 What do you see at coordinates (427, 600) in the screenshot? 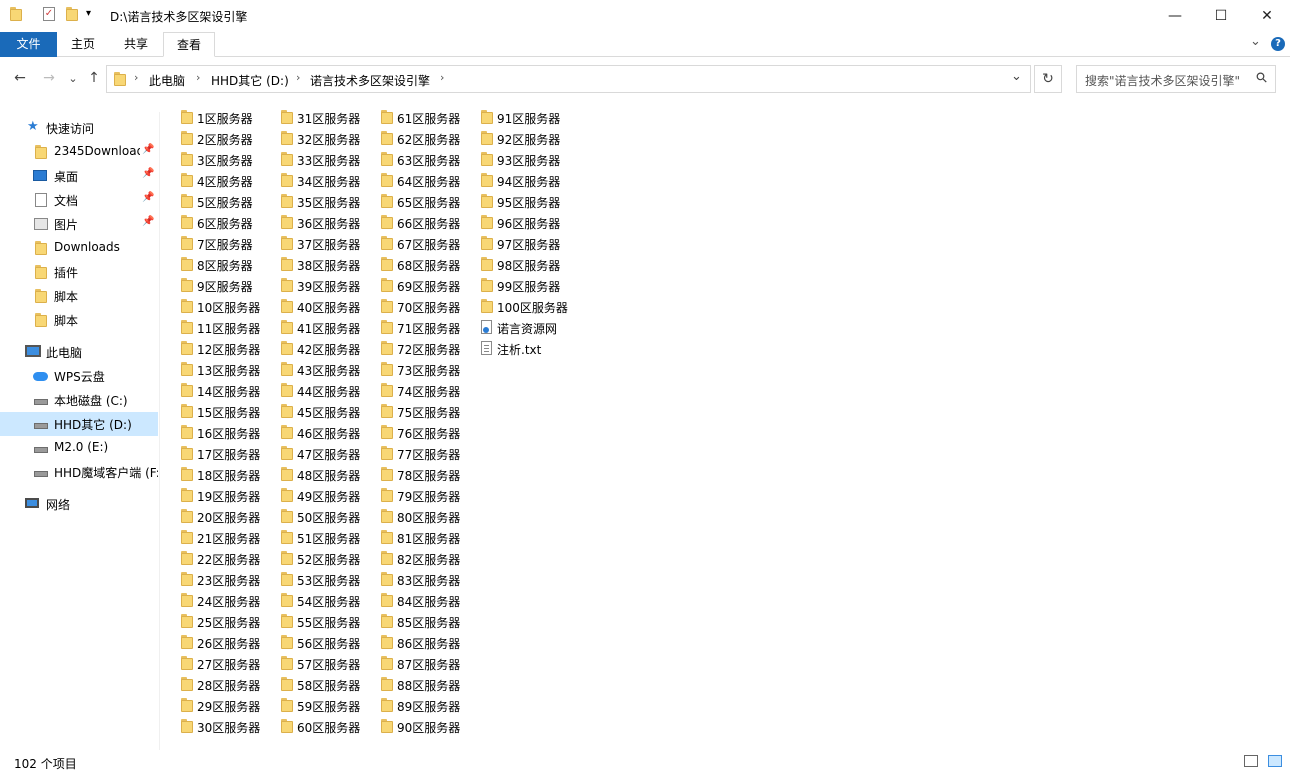
I see `folder-item: 84区服务器` at bounding box center [427, 600].